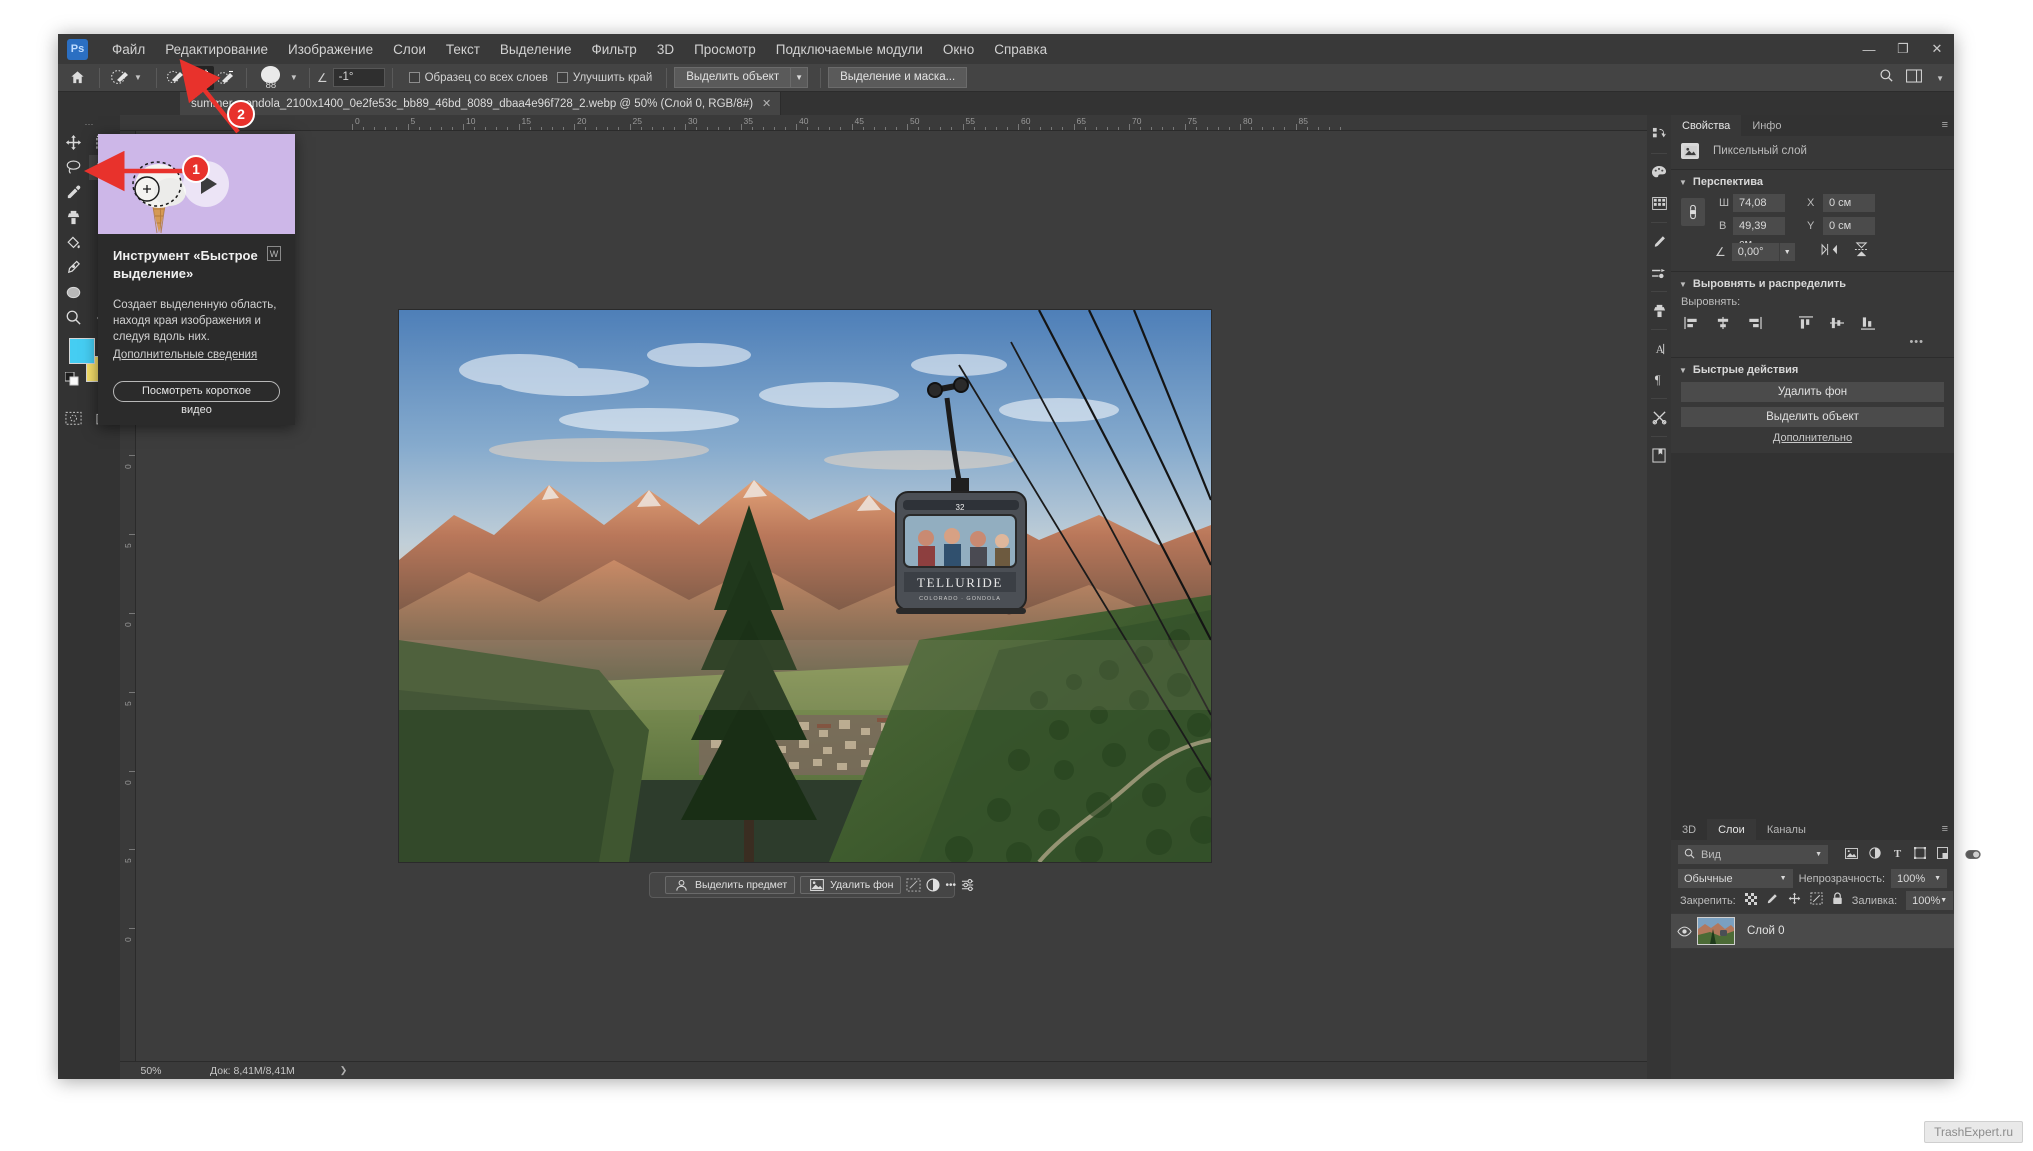 The image size is (2033, 1151). Describe the element at coordinates (1693, 212) in the screenshot. I see `link-dimensions-toggle` at that location.